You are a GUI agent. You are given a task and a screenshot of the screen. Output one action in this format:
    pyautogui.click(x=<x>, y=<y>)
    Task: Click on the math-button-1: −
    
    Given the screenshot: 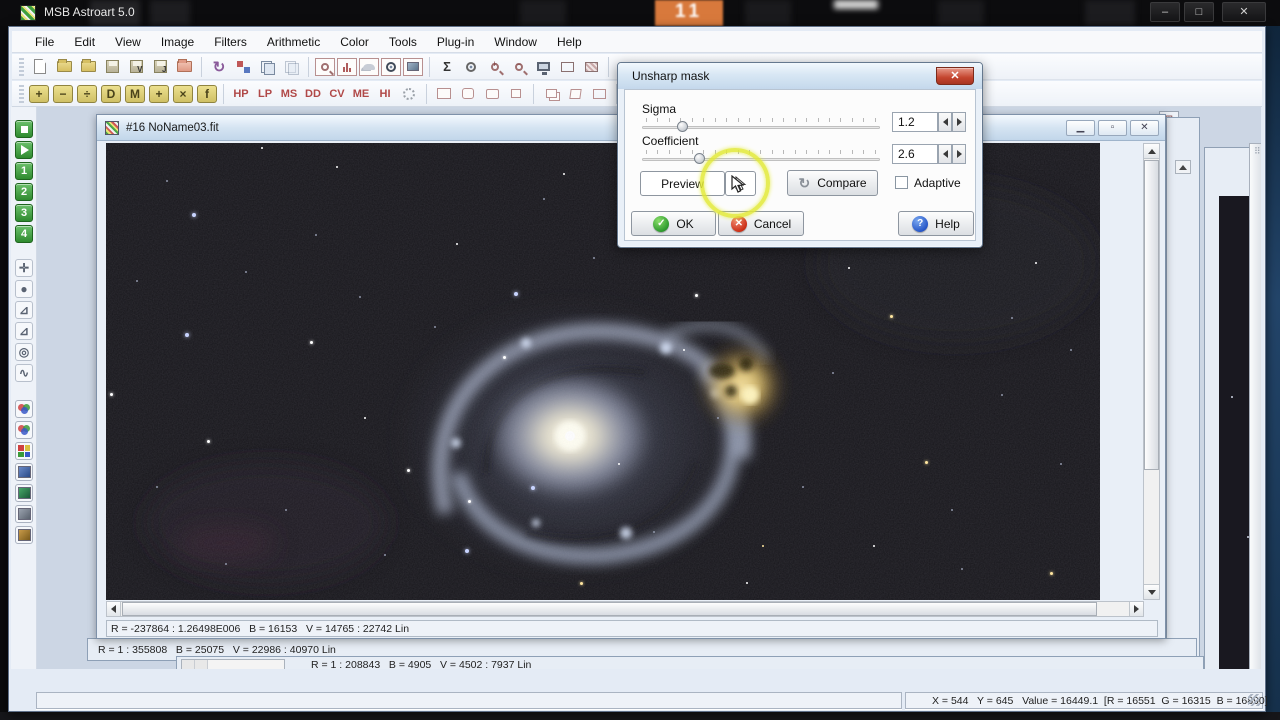 What is the action you would take?
    pyautogui.click(x=63, y=93)
    